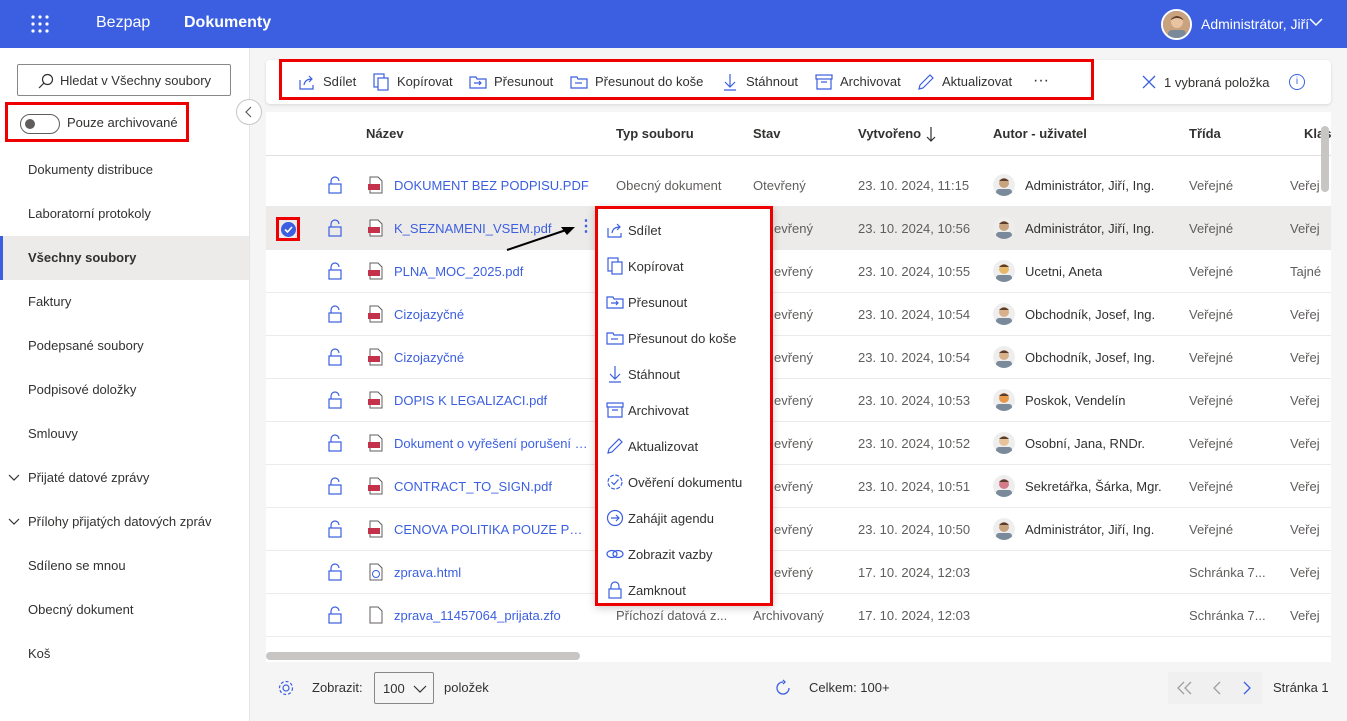  I want to click on file-name-link: zprava_11457064_prijata.zfo, so click(492, 615).